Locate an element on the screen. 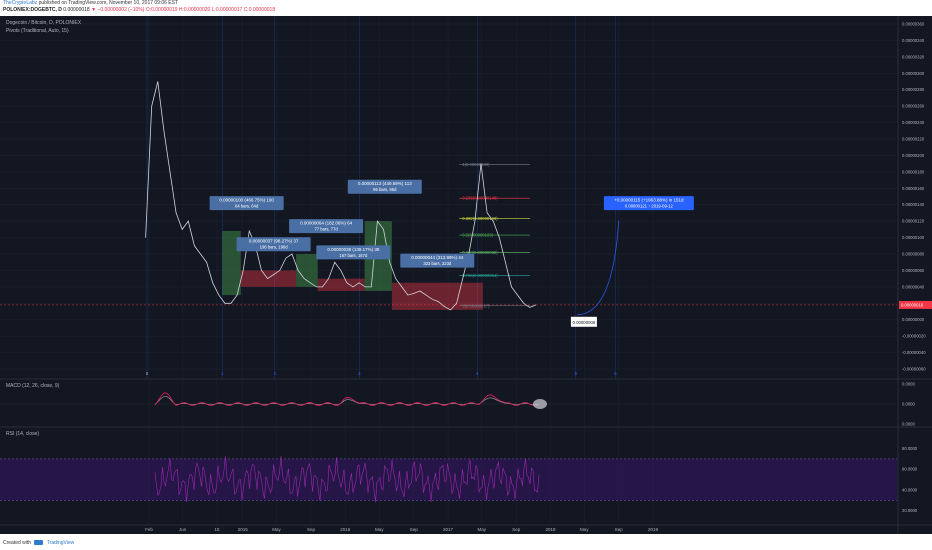 Image resolution: width=932 pixels, height=550 pixels. macd-line is located at coordinates (347, 399).